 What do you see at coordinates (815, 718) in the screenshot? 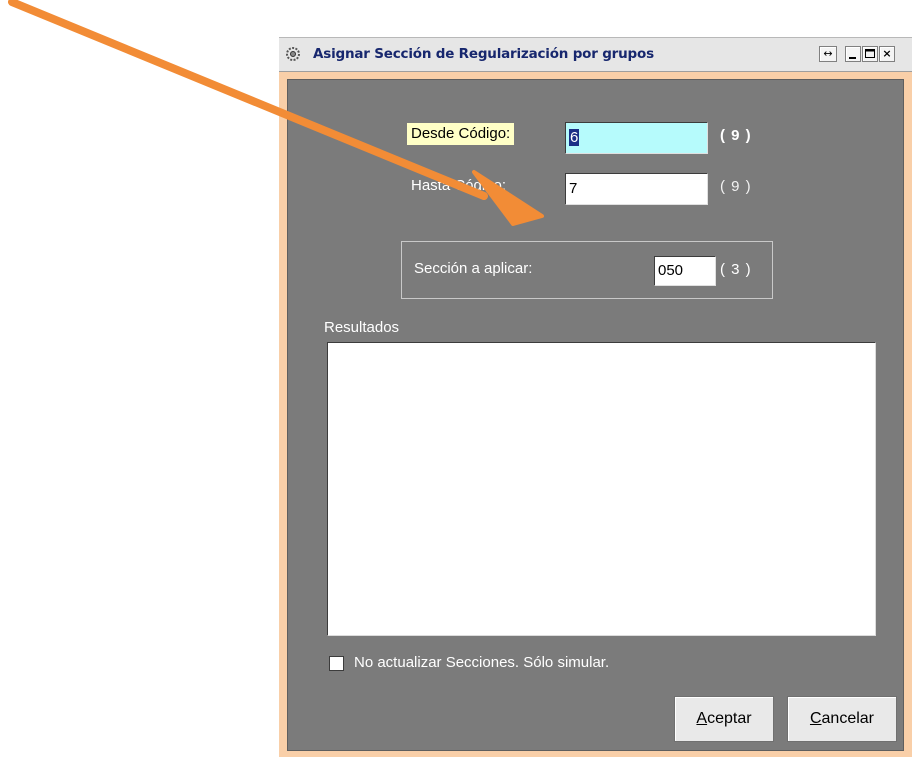
I see `cancelar-mnemonic: C` at bounding box center [815, 718].